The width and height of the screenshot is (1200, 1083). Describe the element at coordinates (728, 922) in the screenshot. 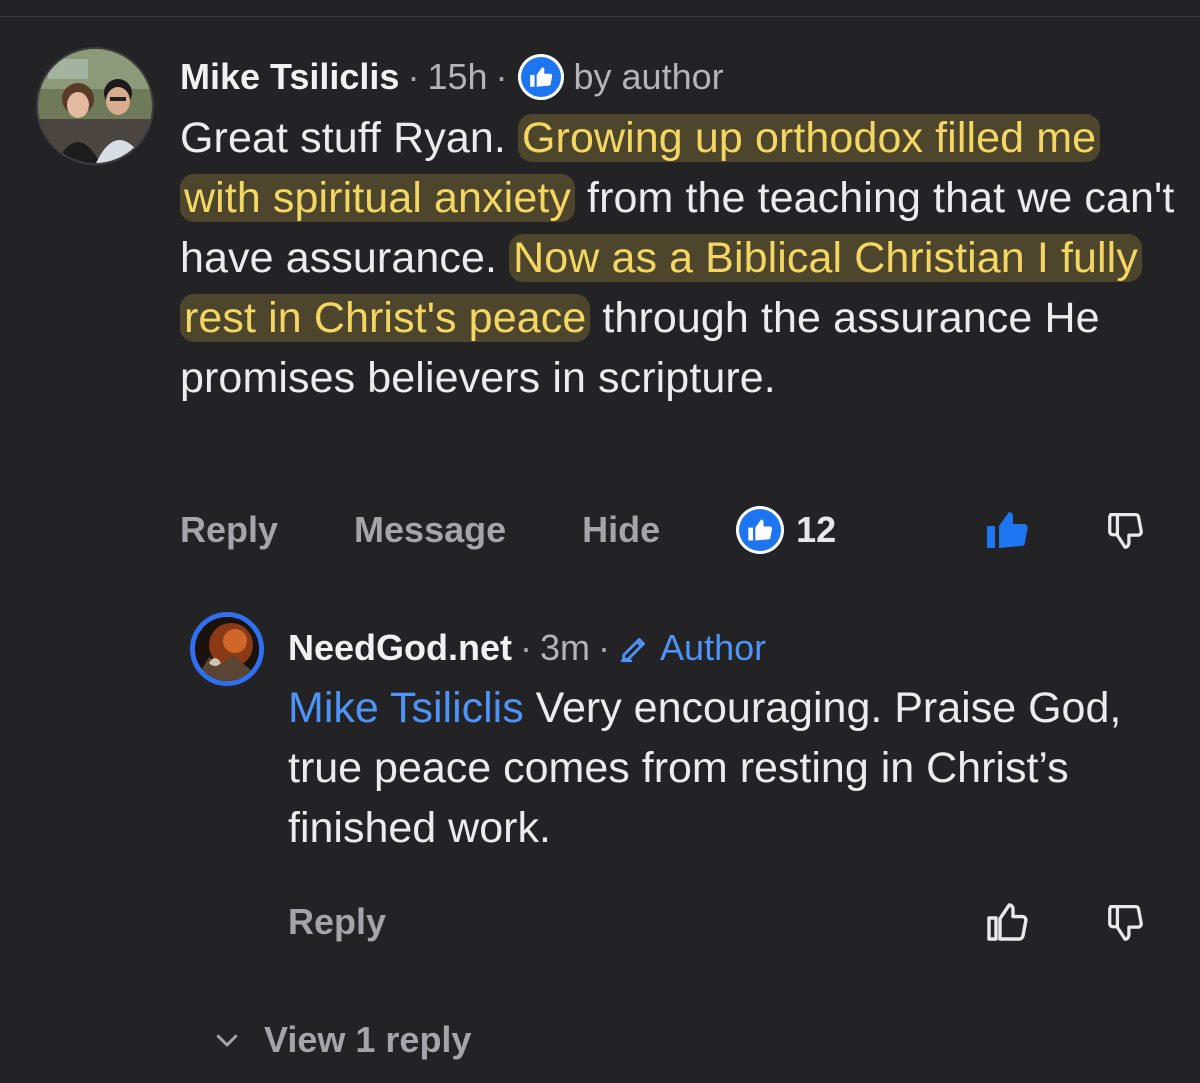

I see `reply-actions: Reply` at that location.